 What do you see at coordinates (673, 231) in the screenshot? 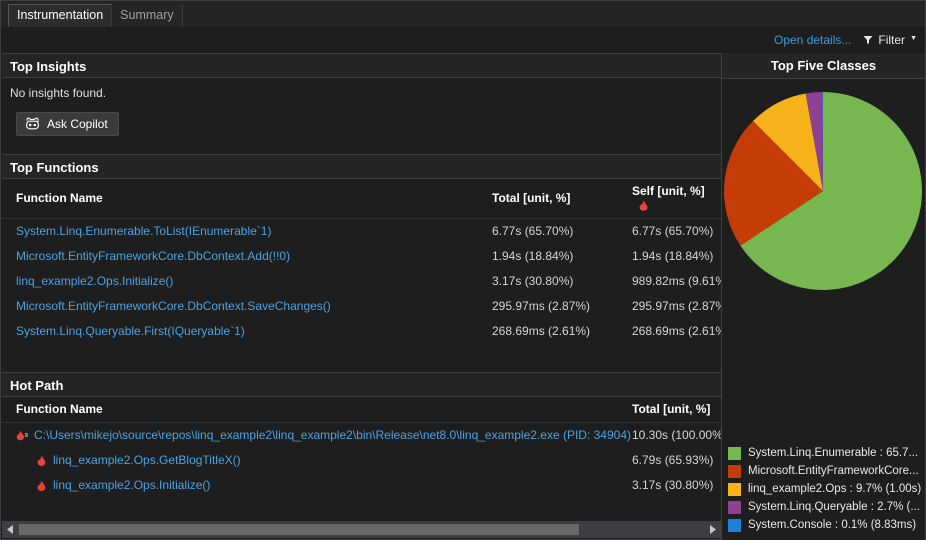
I see `cell-self: 6.77s (65.70%)` at bounding box center [673, 231].